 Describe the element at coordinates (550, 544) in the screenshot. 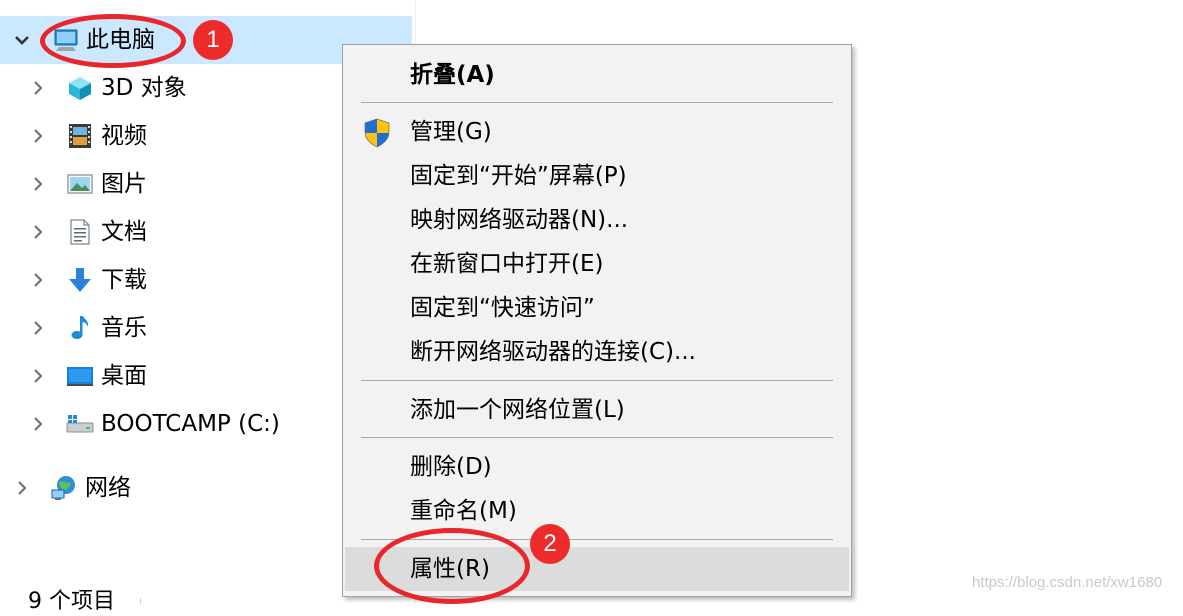

I see `annotation-badge-2: 2` at that location.